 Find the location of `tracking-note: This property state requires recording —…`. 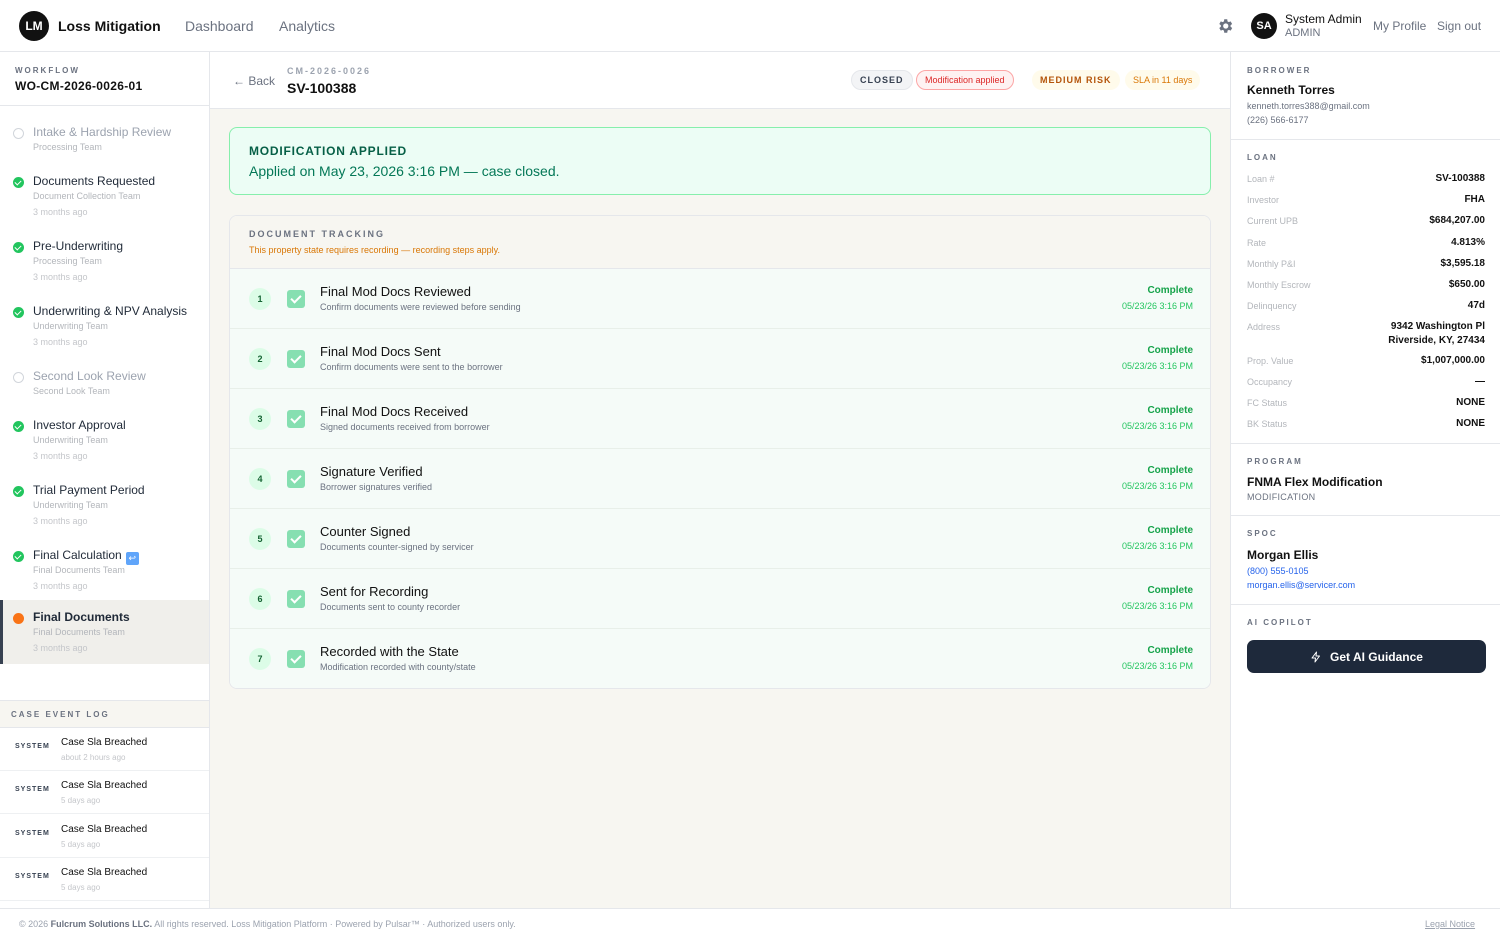

tracking-note: This property state requires recording —… is located at coordinates (374, 250).